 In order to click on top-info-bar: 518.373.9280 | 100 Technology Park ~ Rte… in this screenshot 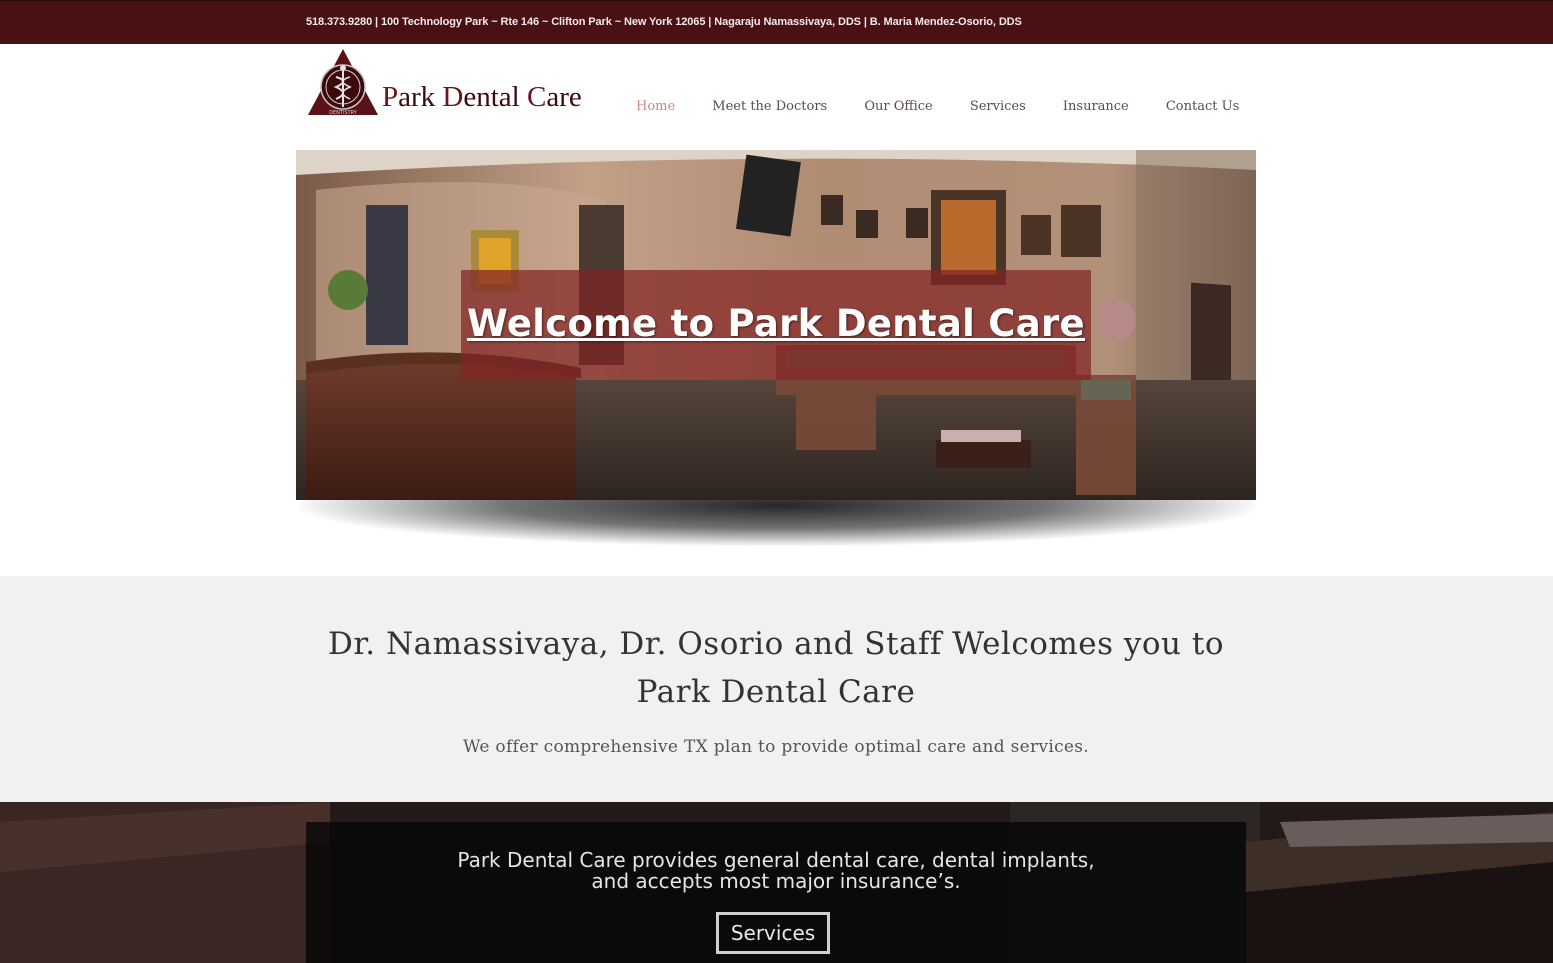, I will do `click(776, 22)`.